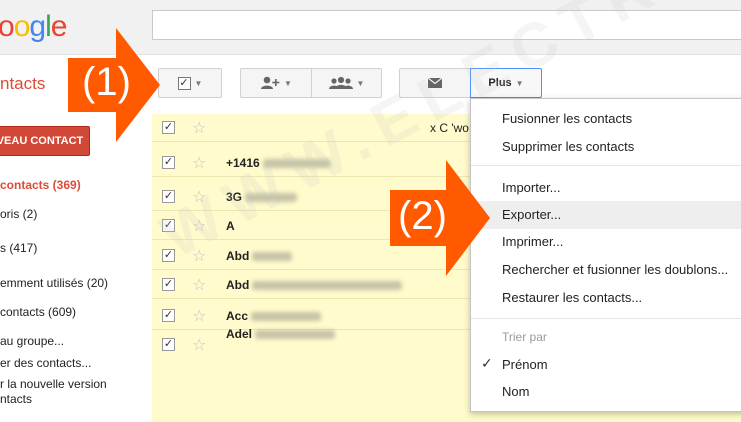 This screenshot has height=422, width=741. I want to click on sidebar-item-all-contacts: contacts (369), so click(40, 185).